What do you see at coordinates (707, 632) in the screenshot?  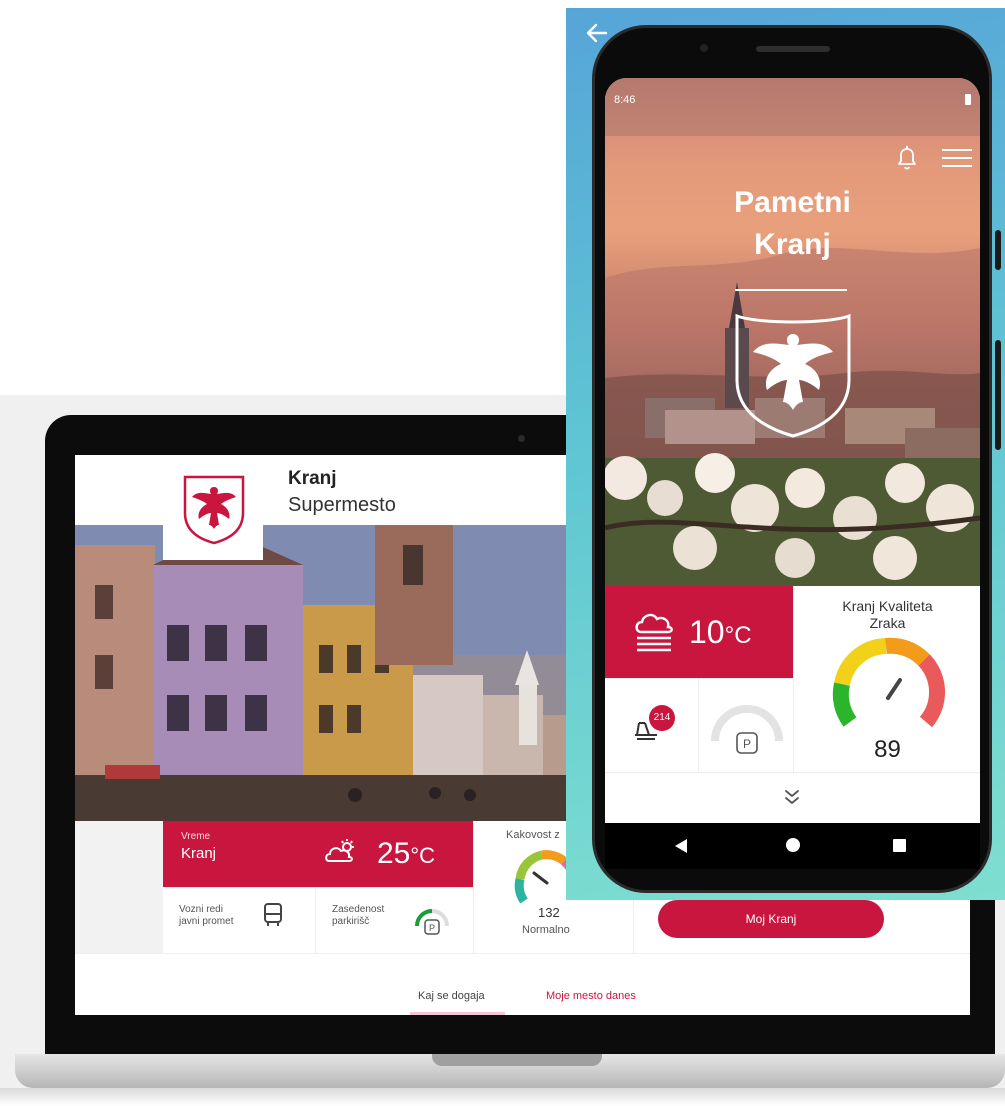 I see `phone-weather-temp-value: 10` at bounding box center [707, 632].